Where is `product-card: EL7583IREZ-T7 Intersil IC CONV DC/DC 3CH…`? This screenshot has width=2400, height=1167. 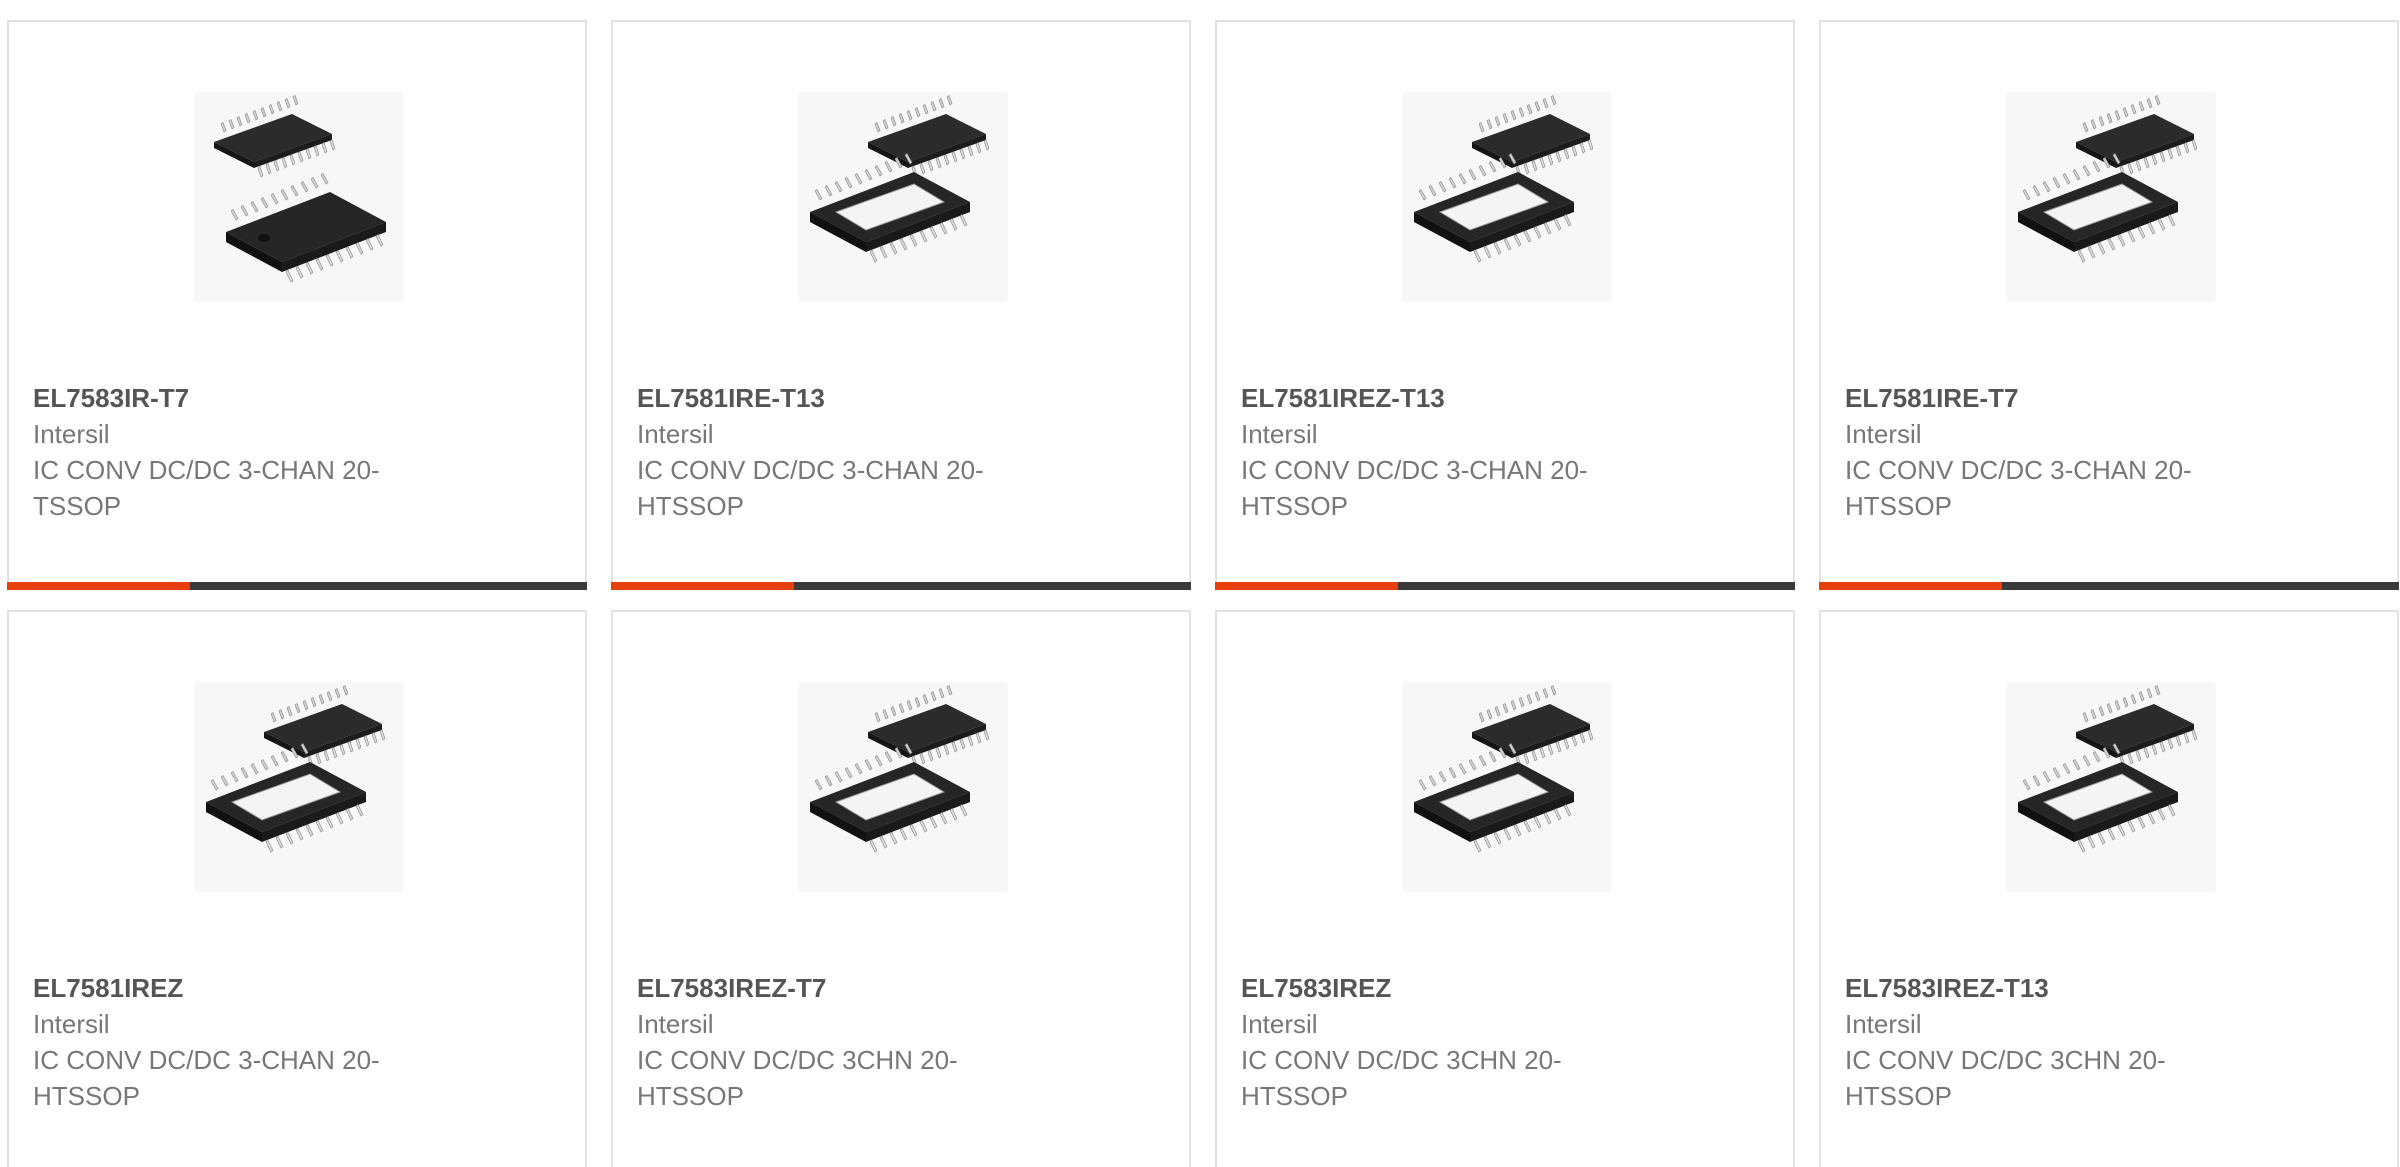
product-card: EL7583IREZ-T7 Intersil IC CONV DC/DC 3CH… is located at coordinates (901, 888).